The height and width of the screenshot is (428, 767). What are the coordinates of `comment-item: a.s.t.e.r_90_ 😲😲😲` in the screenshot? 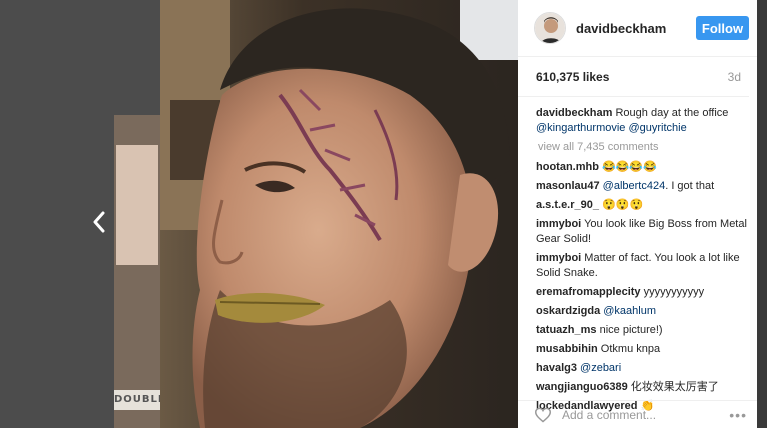 It's located at (641, 205).